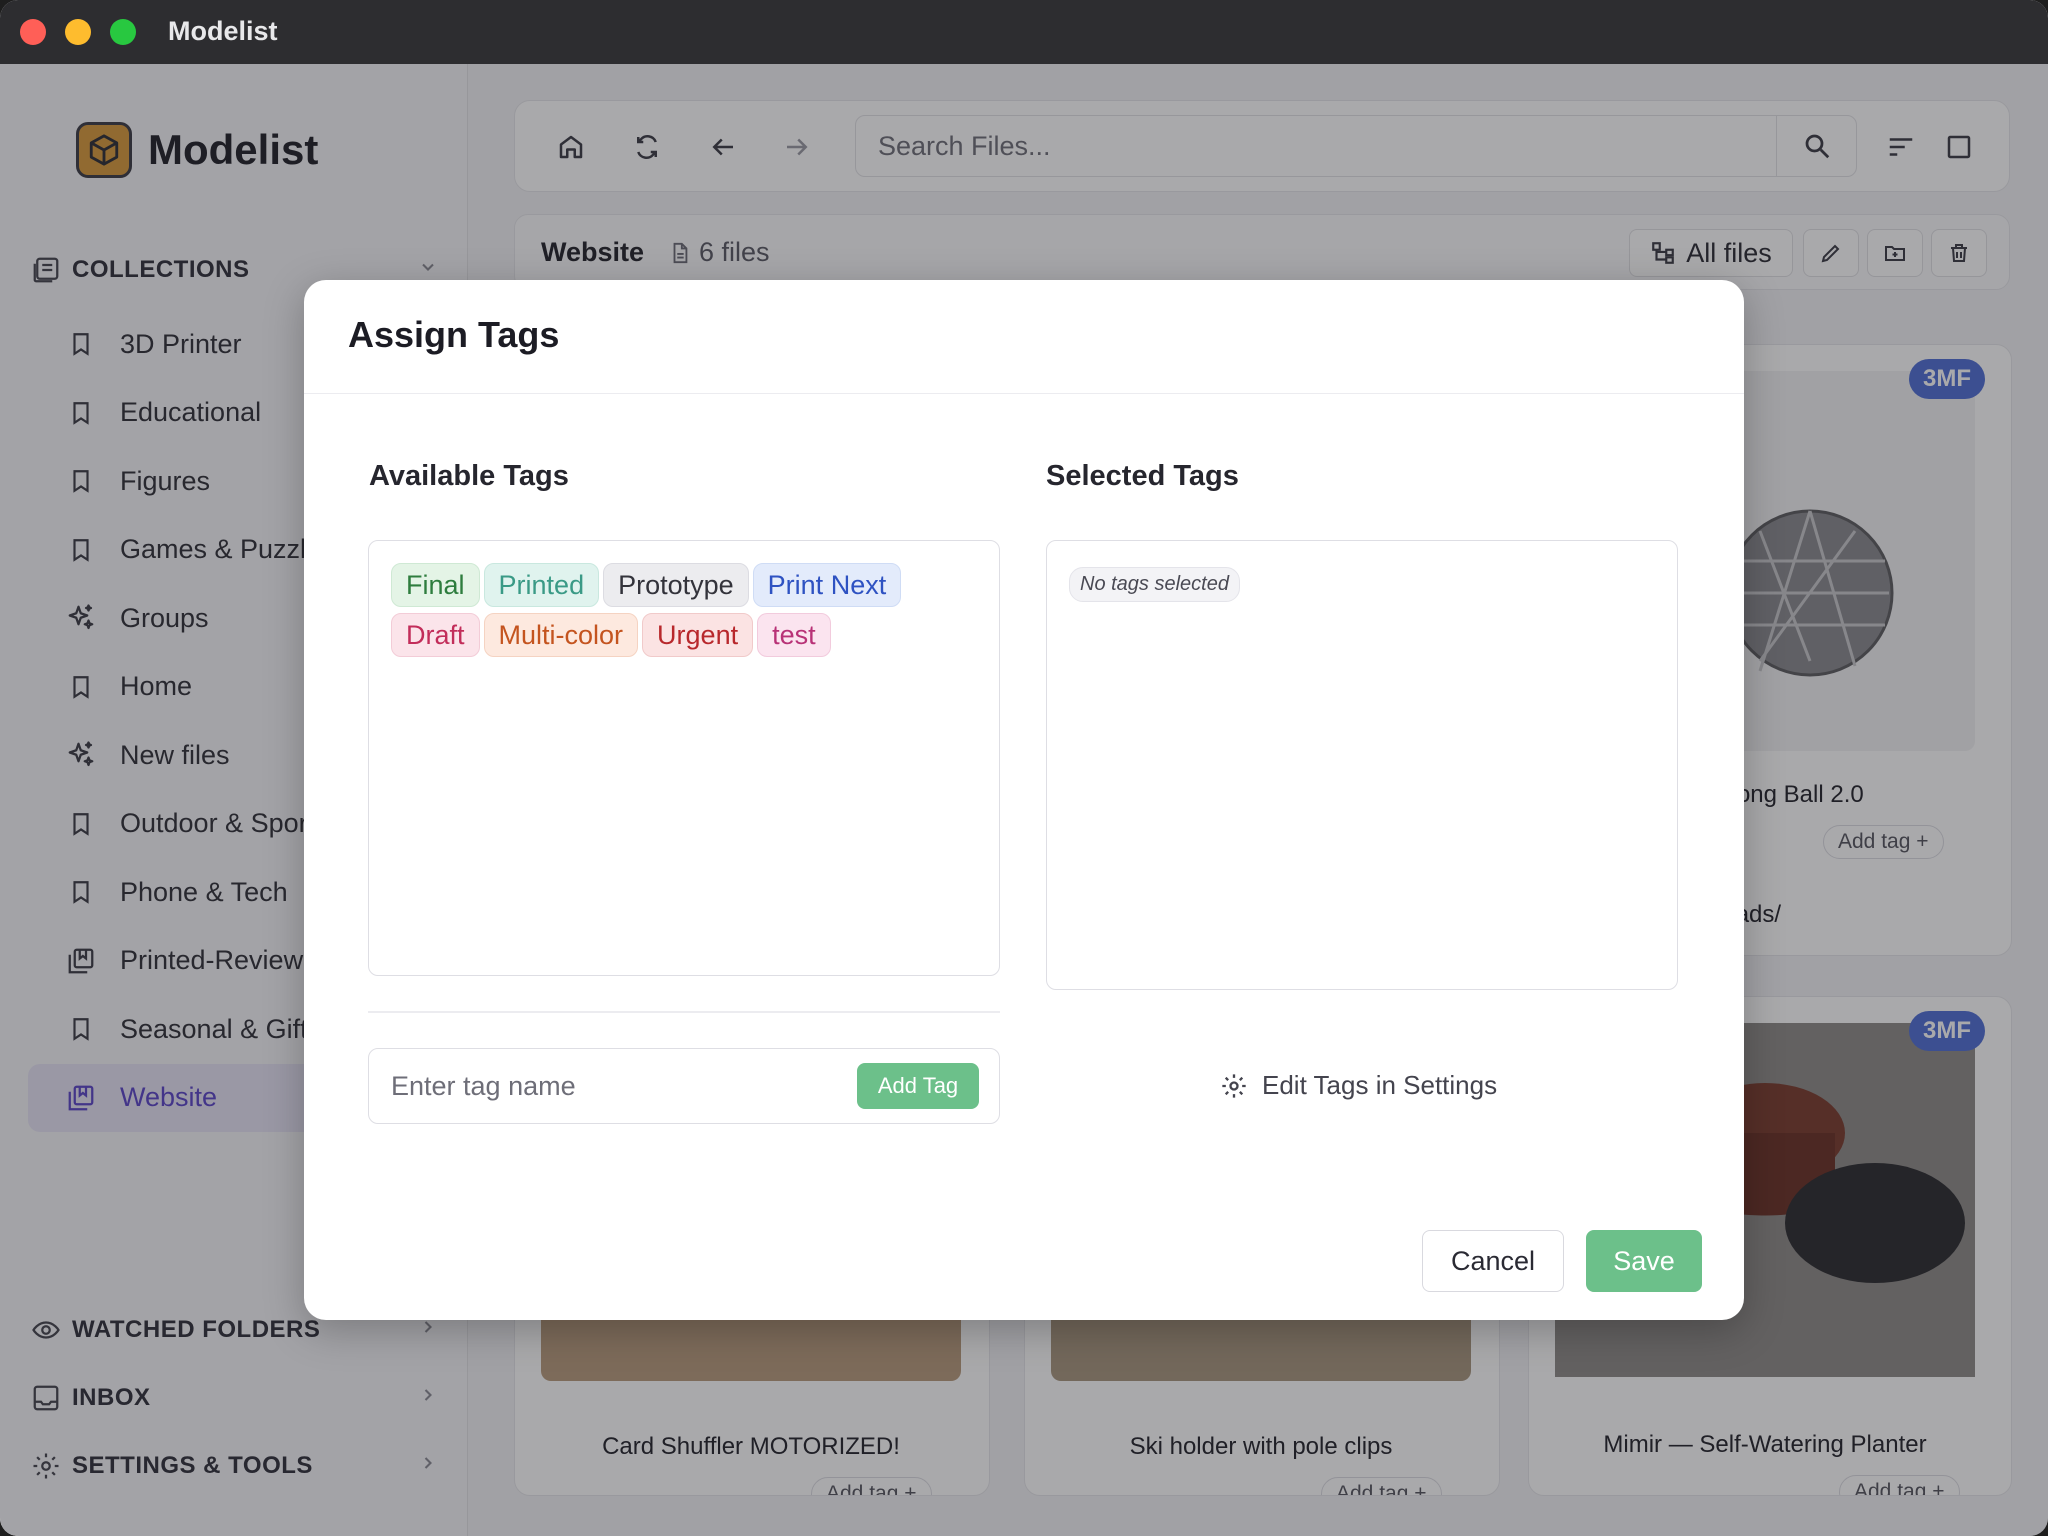 The image size is (2048, 1536). I want to click on available-tags-title: Available Tags, so click(469, 476).